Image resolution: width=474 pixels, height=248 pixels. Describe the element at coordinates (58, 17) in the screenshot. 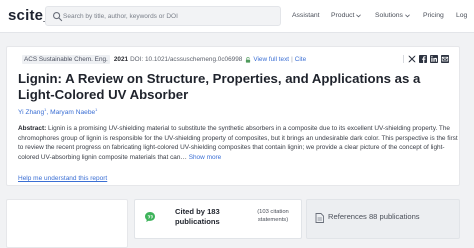

I see `search-icon` at that location.